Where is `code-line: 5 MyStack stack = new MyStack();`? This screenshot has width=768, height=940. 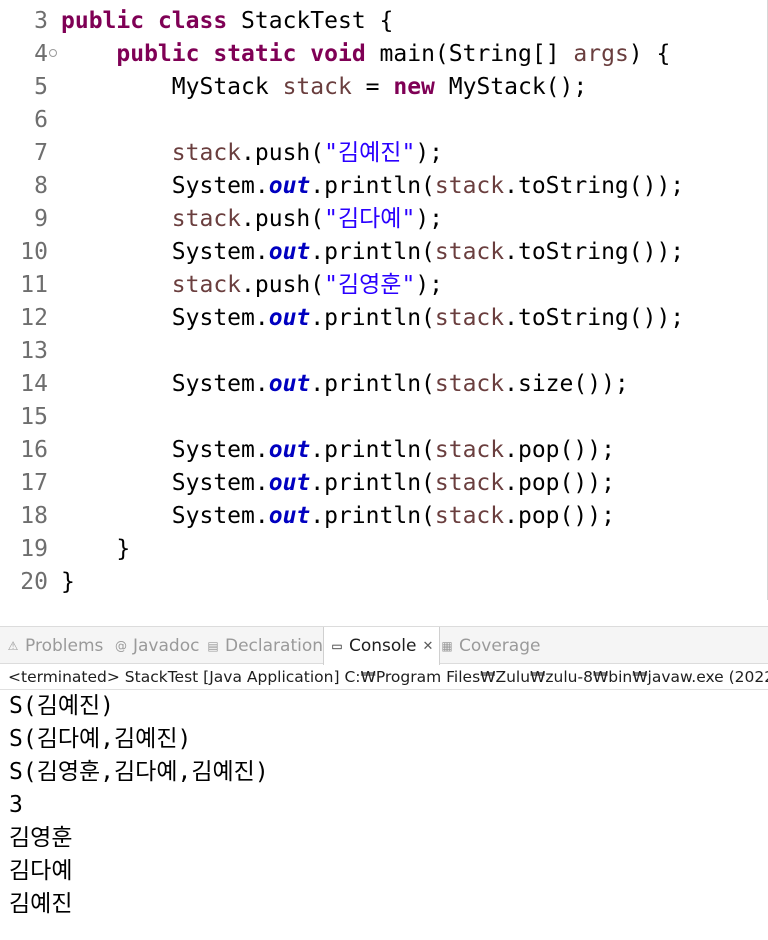 code-line: 5 MyStack stack = new MyStack(); is located at coordinates (383, 87).